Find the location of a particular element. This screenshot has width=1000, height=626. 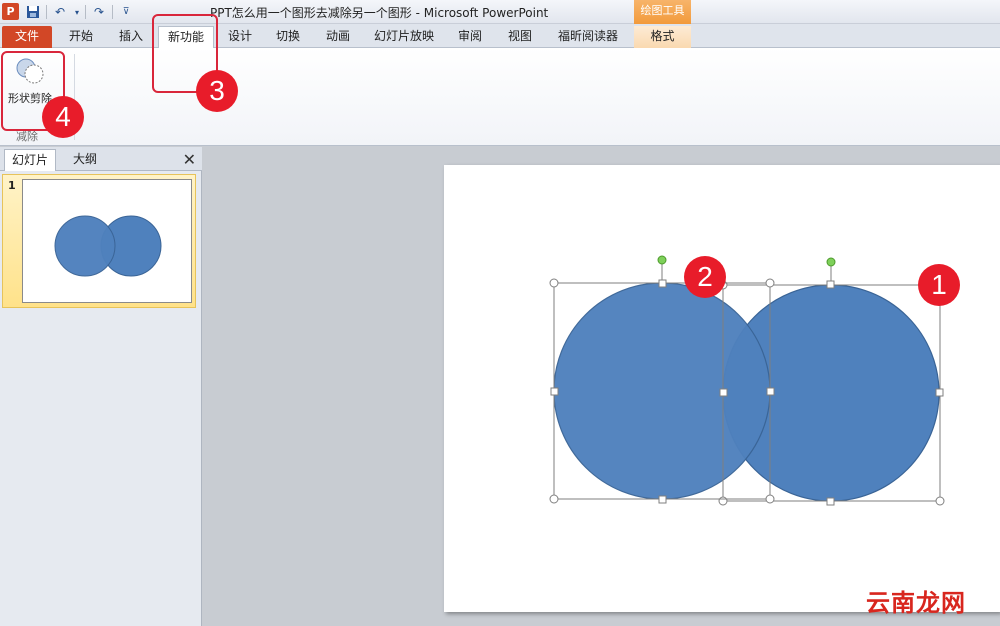

tab-slide-show: 幻灯片放映 is located at coordinates (404, 37).